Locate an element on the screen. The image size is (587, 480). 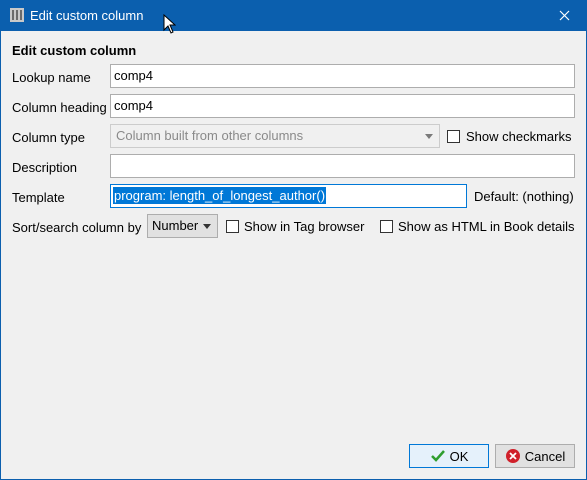
template-default-text: Default: (nothing) is located at coordinates (524, 196).